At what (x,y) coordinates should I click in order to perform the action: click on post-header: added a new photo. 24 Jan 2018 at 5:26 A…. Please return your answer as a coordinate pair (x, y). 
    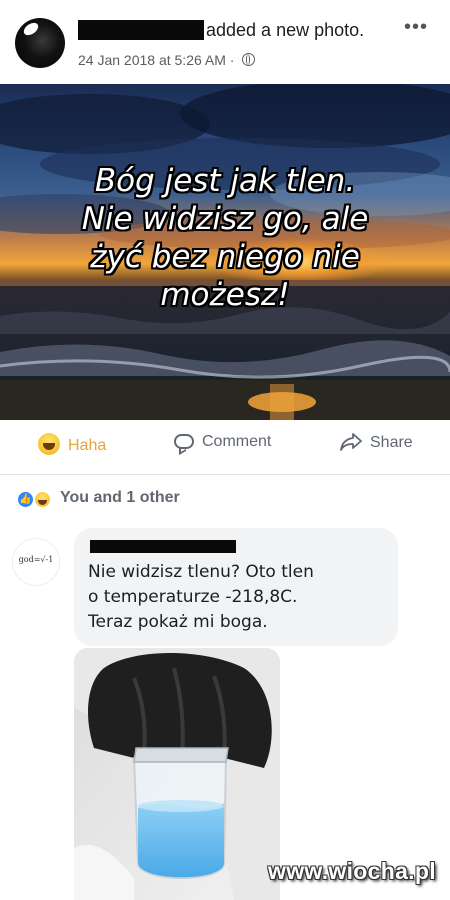
    Looking at the image, I should click on (225, 42).